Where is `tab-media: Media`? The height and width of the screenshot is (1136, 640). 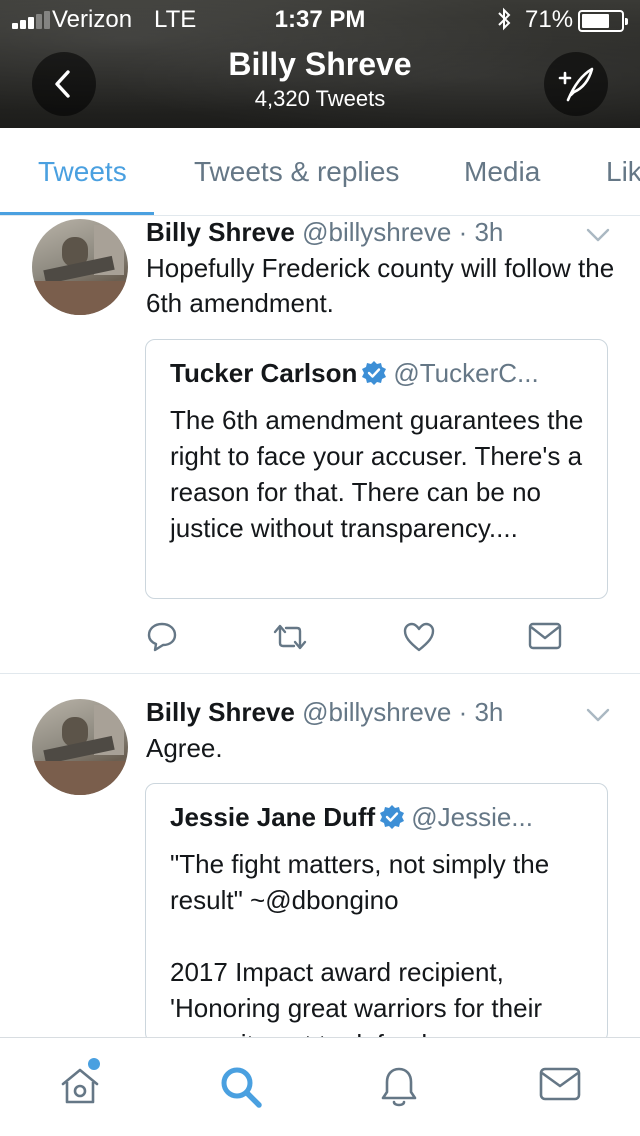 tab-media: Media is located at coordinates (502, 172).